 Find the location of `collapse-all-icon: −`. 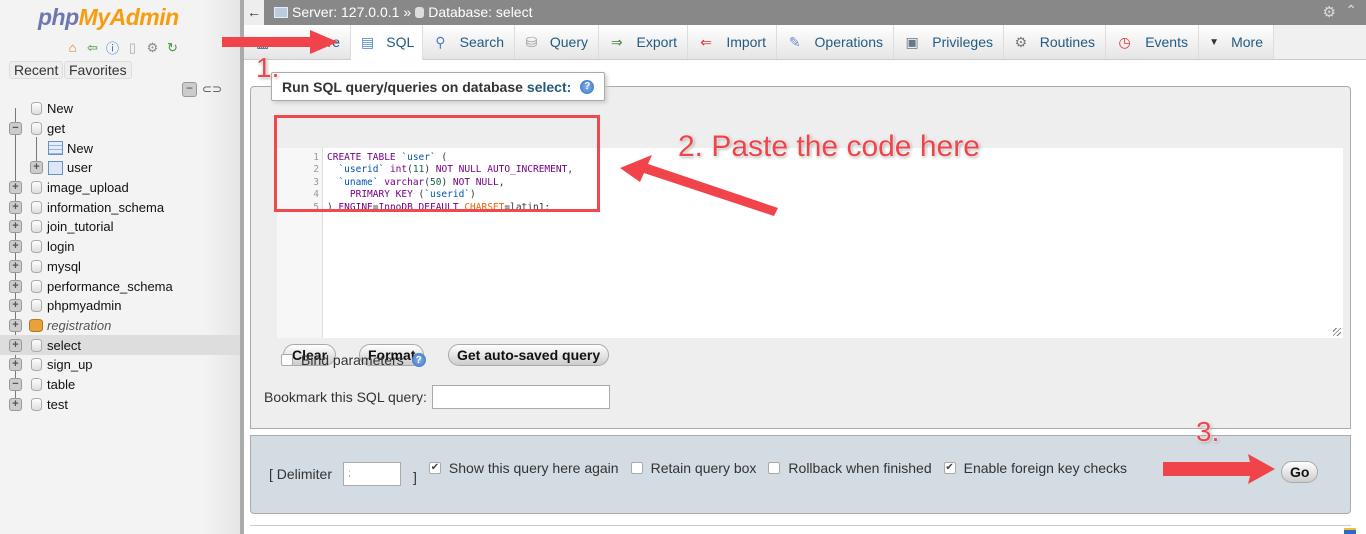

collapse-all-icon: − is located at coordinates (189, 89).